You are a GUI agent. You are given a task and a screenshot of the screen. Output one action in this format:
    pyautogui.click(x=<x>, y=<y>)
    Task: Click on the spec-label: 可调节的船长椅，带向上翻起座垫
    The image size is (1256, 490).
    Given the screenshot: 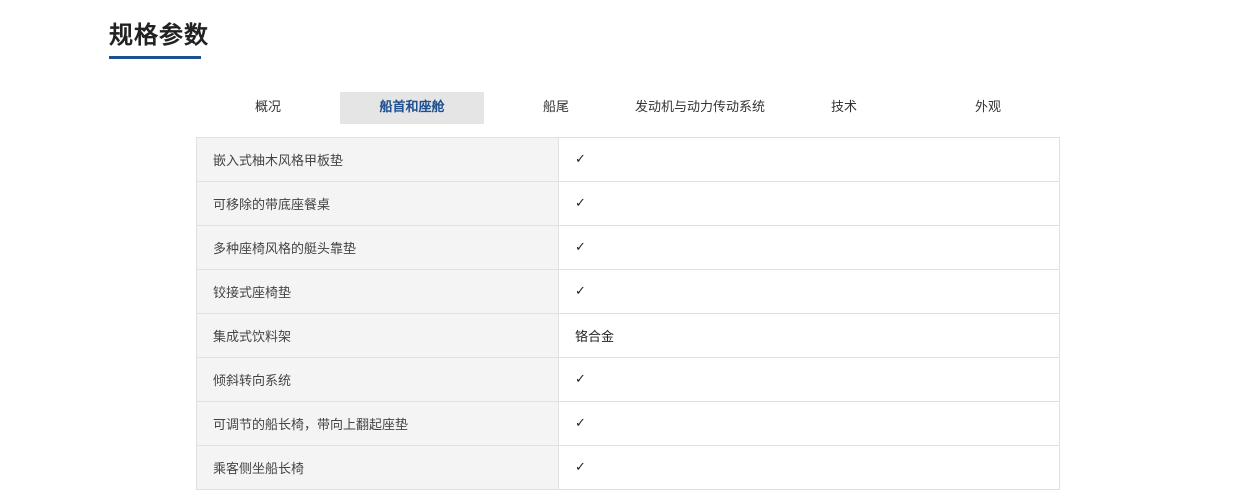 What is the action you would take?
    pyautogui.click(x=377, y=423)
    